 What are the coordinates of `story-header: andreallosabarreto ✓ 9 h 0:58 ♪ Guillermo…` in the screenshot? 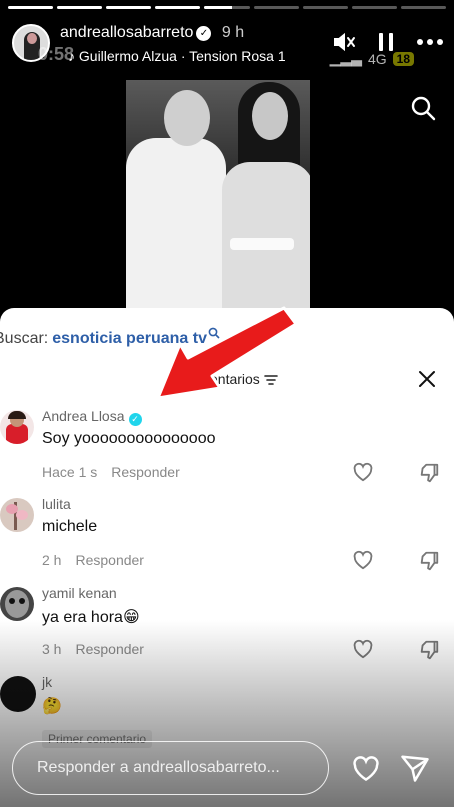 It's located at (227, 44).